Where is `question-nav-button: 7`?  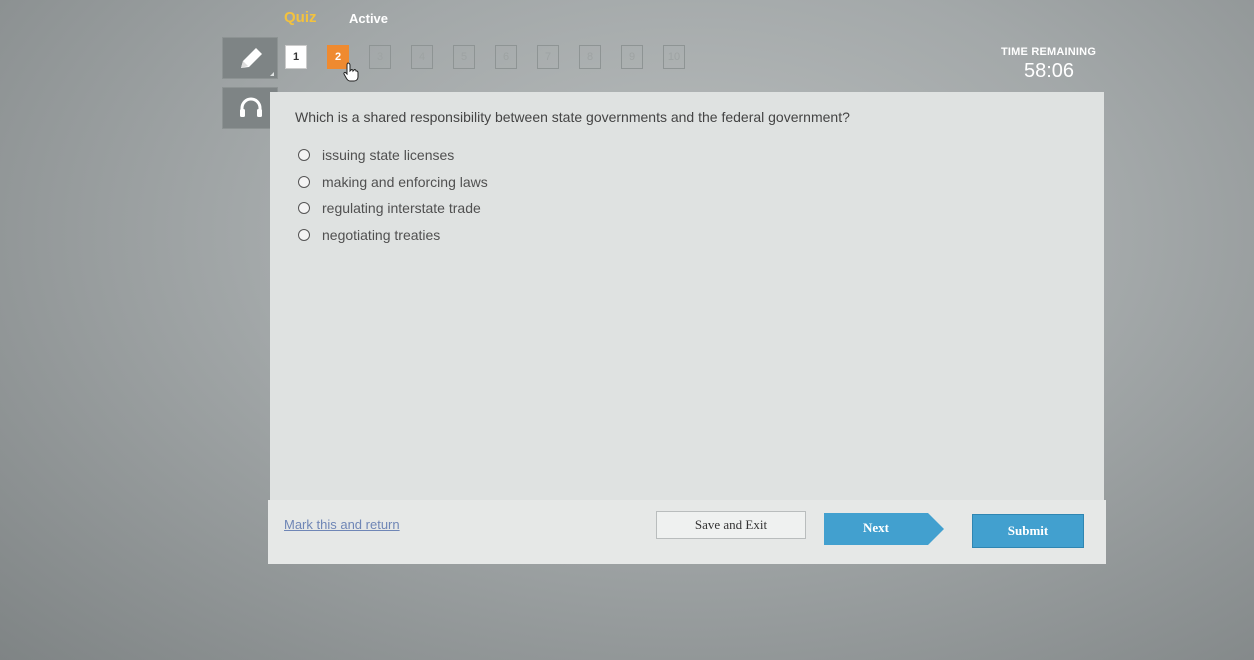
question-nav-button: 7 is located at coordinates (548, 57).